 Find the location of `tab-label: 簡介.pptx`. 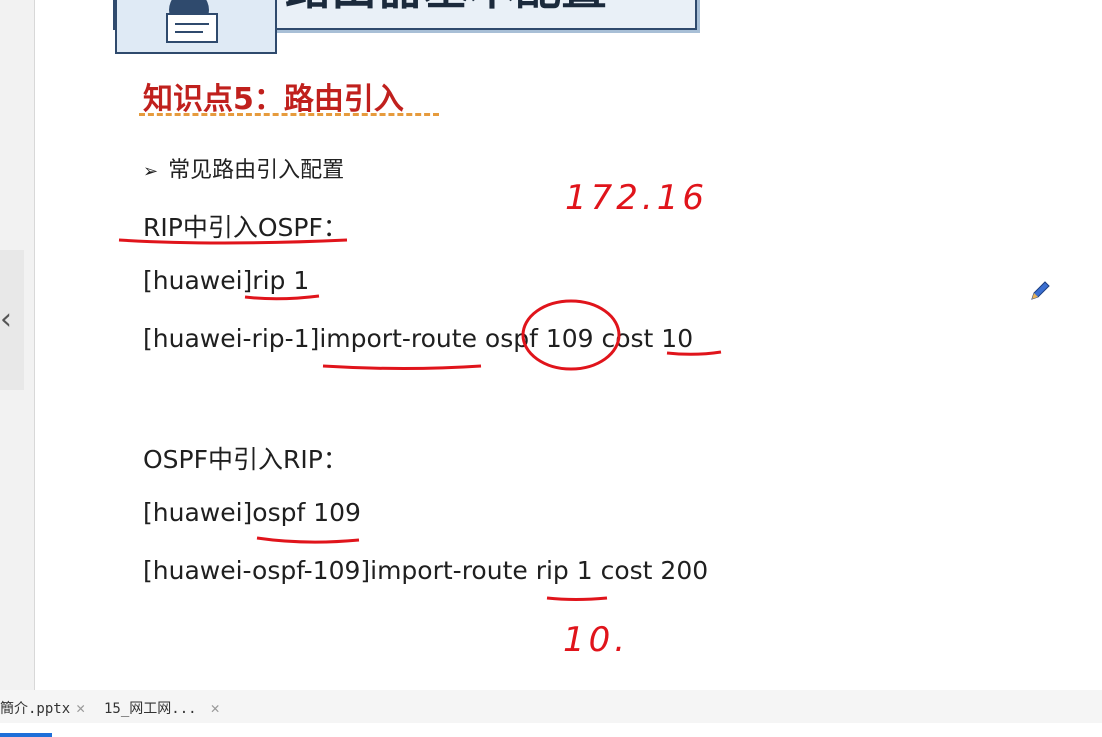

tab-label: 簡介.pptx is located at coordinates (35, 709).